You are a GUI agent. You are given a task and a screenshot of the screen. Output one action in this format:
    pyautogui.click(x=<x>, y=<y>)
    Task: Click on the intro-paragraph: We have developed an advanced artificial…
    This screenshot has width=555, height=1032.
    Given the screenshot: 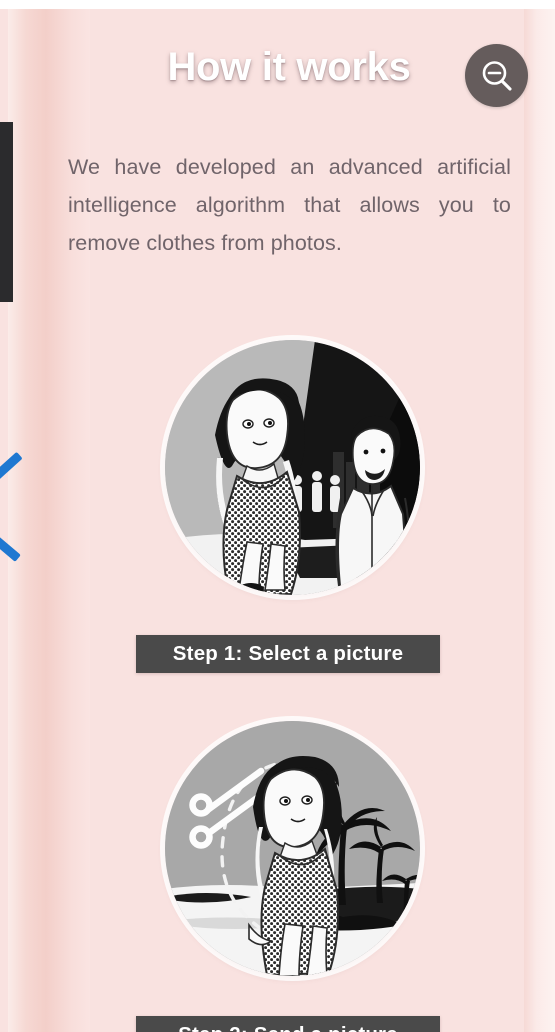 What is the action you would take?
    pyautogui.click(x=289, y=205)
    